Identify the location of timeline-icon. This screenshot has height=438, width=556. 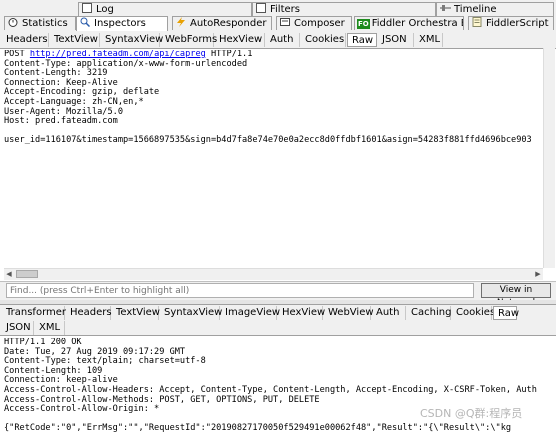
(445, 8).